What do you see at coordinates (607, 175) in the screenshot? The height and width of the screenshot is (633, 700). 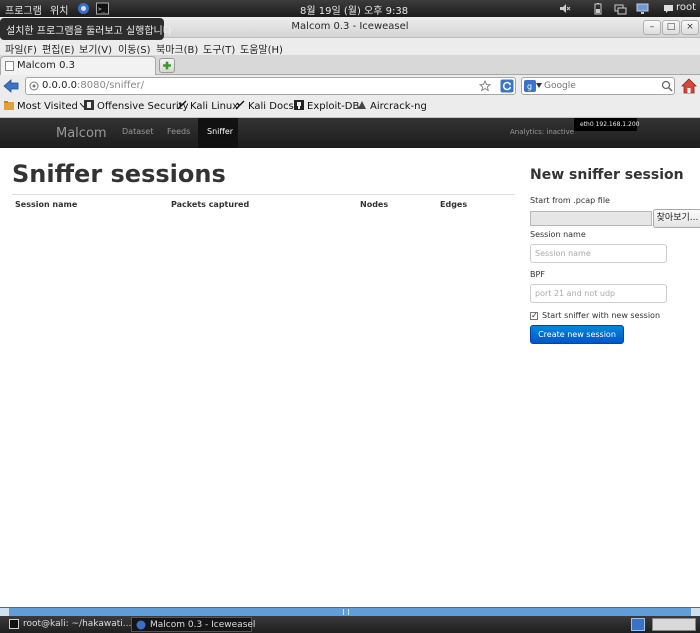 I see `new-session-title: New sniffer session` at bounding box center [607, 175].